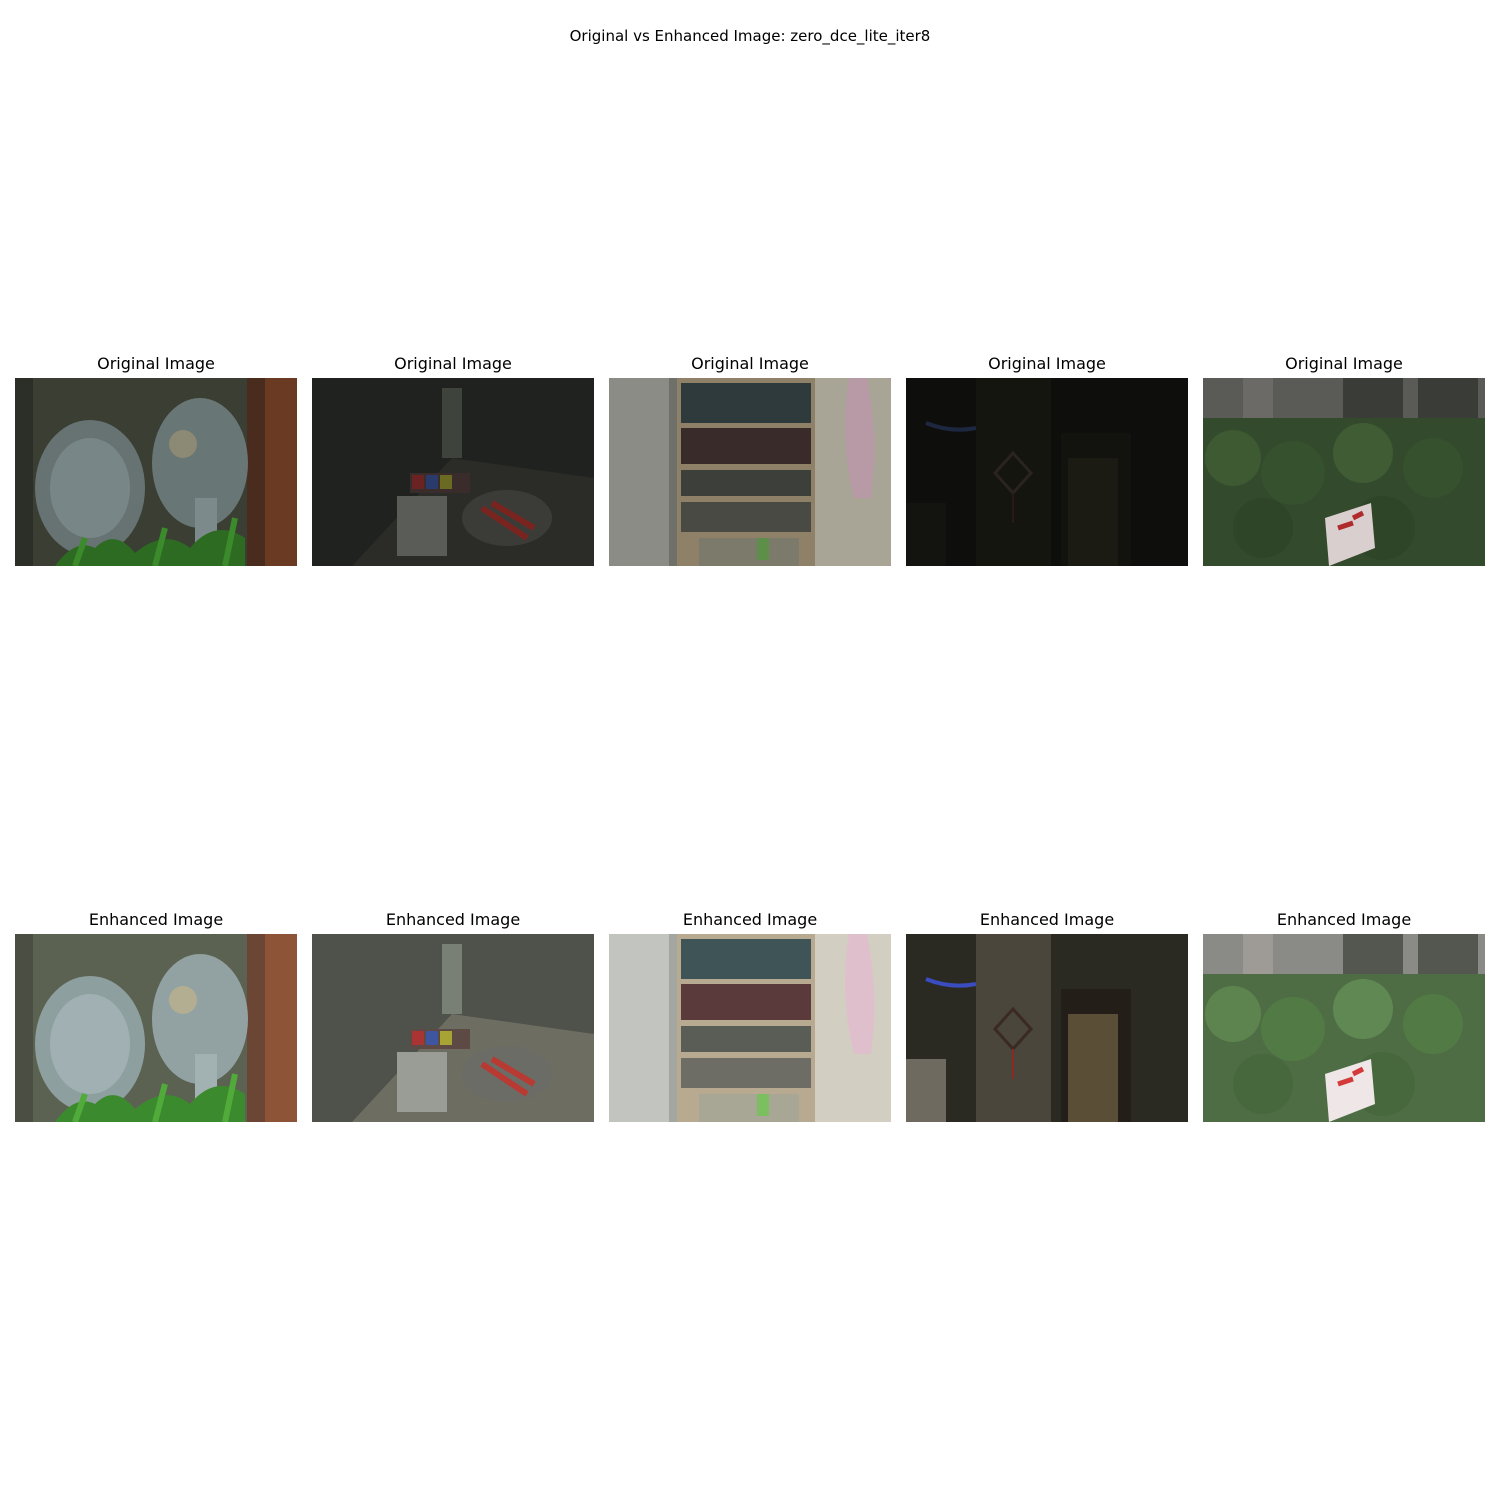  What do you see at coordinates (750, 472) in the screenshot?
I see `original-image-bookshelf` at bounding box center [750, 472].